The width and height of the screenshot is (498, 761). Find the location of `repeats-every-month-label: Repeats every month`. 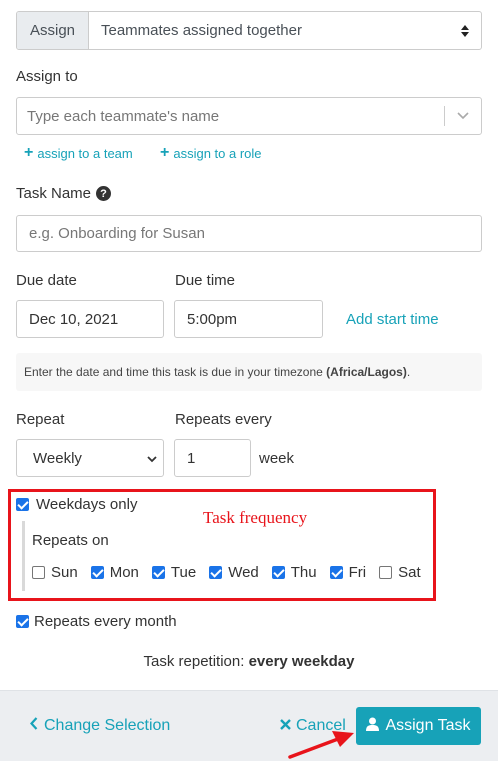

repeats-every-month-label: Repeats every month is located at coordinates (105, 621).